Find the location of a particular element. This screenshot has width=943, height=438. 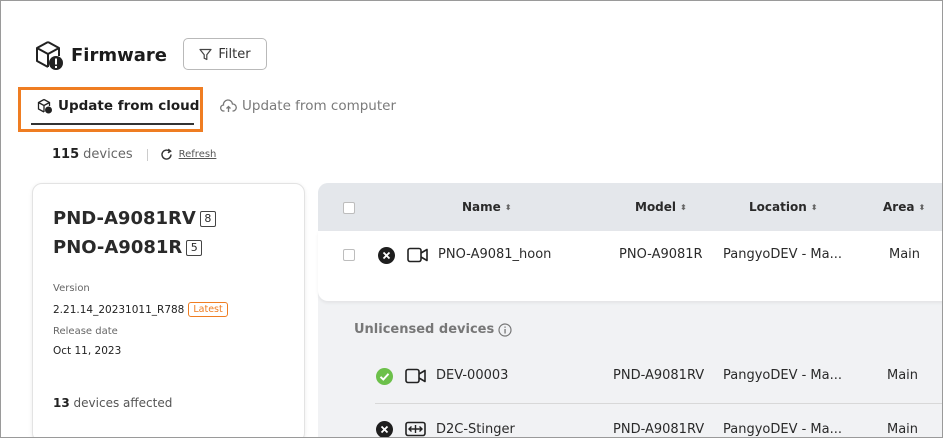

divider is located at coordinates (147, 154).